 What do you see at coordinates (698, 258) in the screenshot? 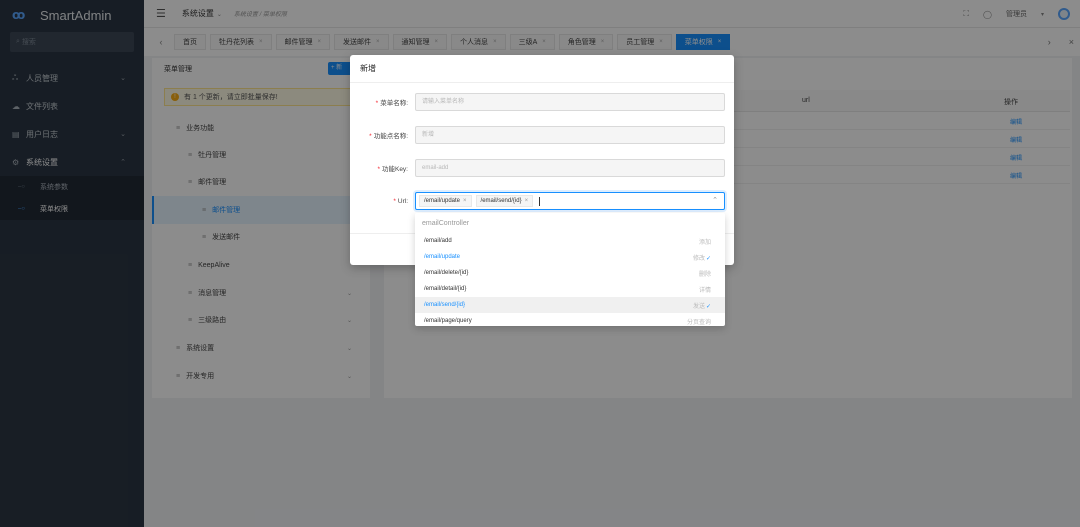
I see `option-desc: 修改` at bounding box center [698, 258].